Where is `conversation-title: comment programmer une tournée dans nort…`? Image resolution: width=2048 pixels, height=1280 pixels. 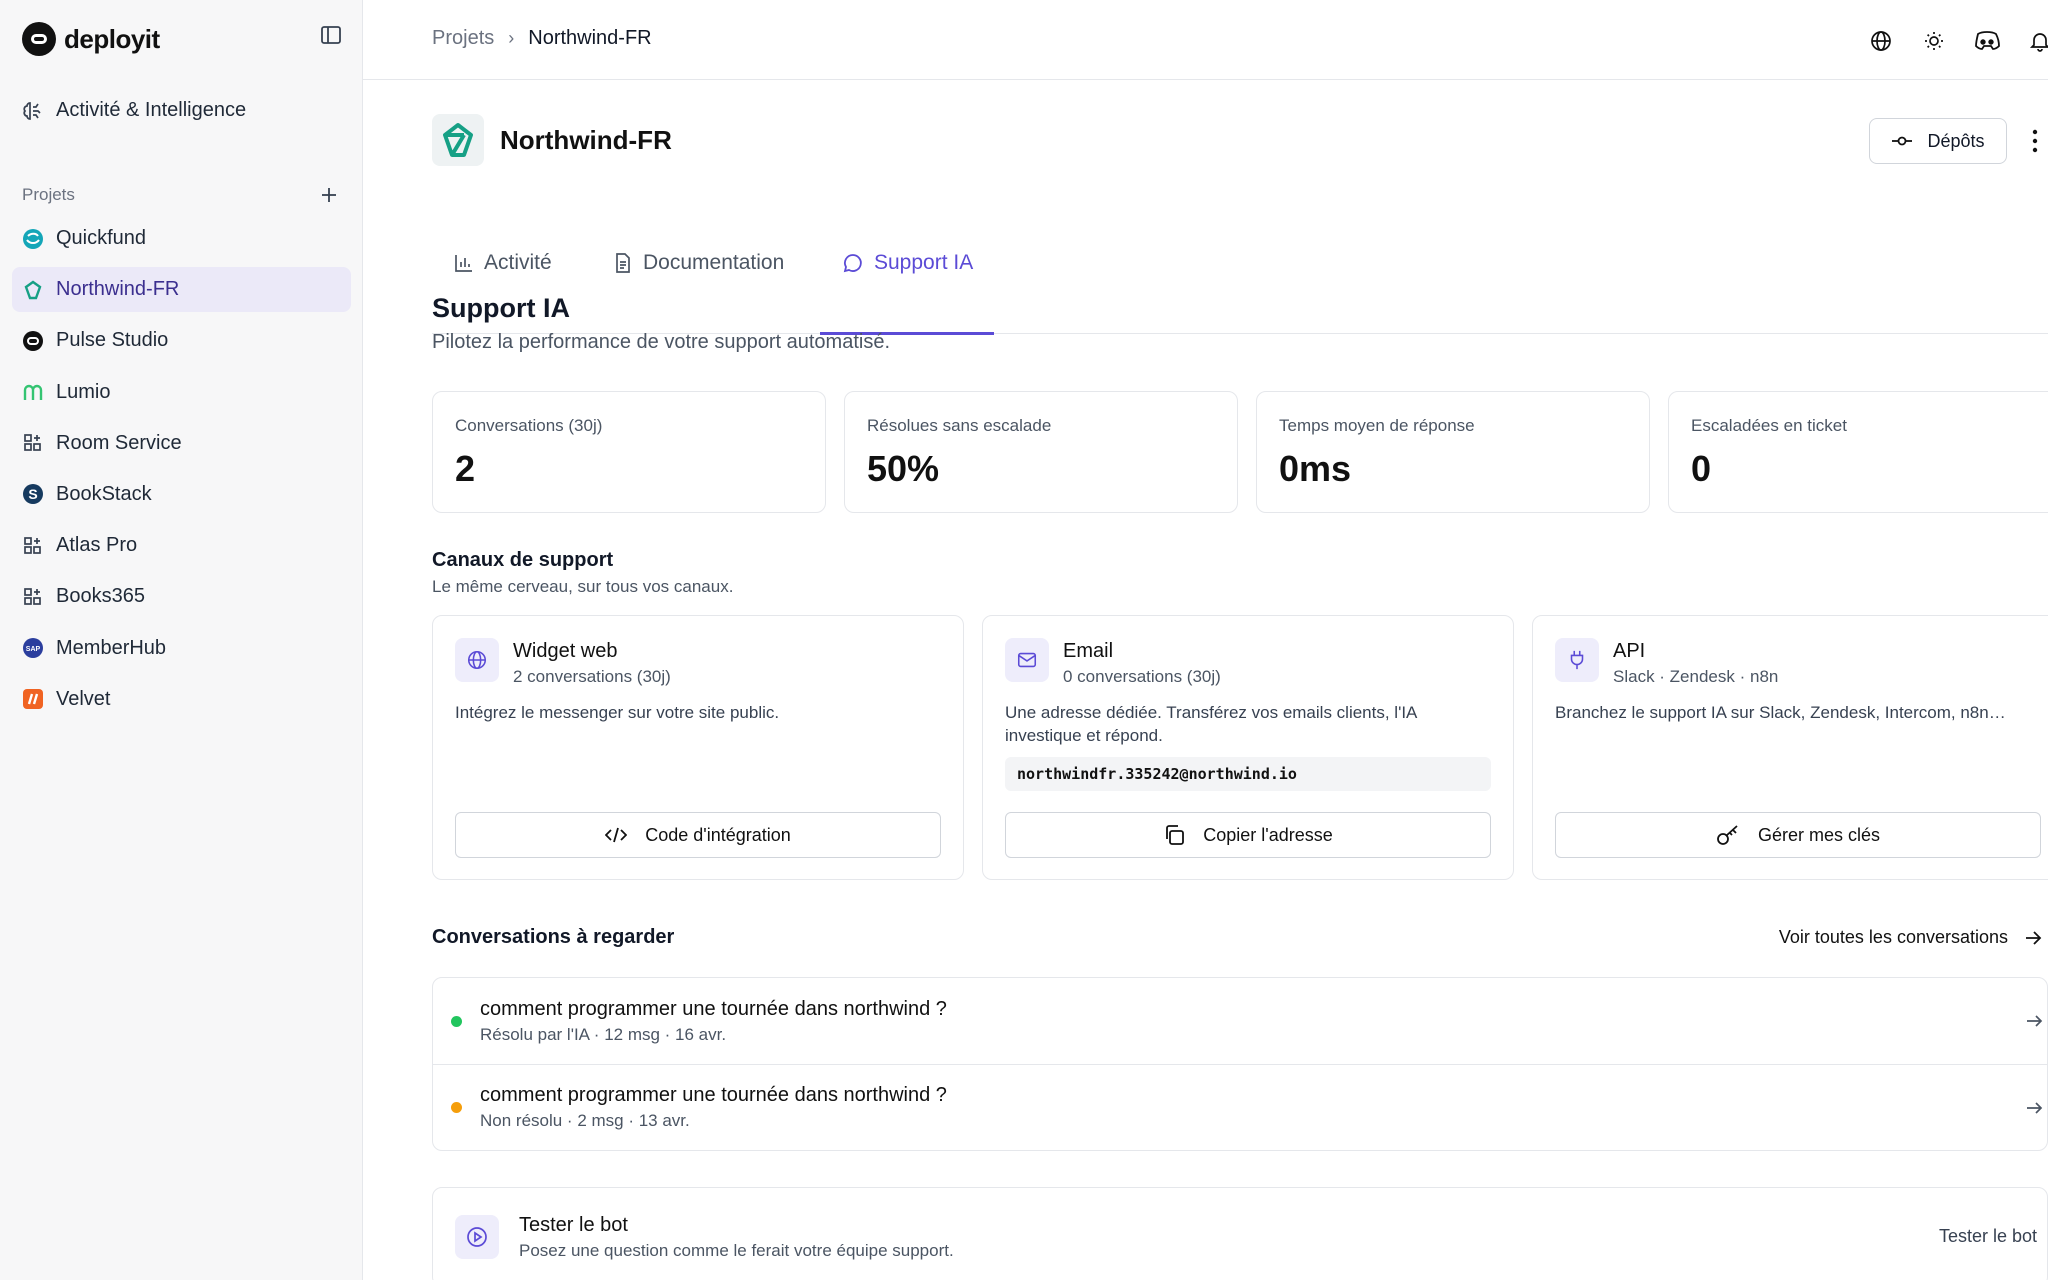
conversation-title: comment programmer une tournée dans nort… is located at coordinates (713, 1095).